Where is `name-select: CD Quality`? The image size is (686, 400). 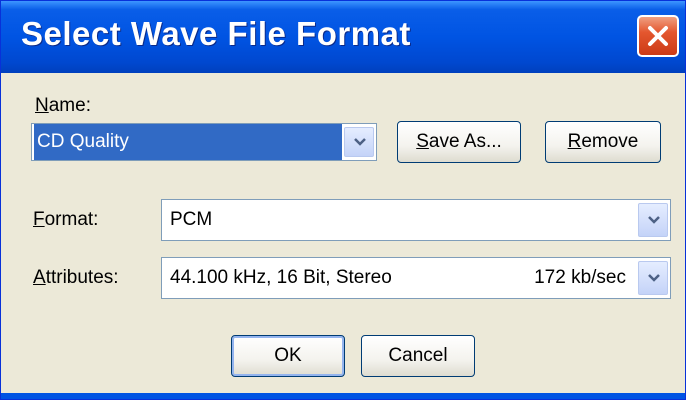 name-select: CD Quality is located at coordinates (204, 142).